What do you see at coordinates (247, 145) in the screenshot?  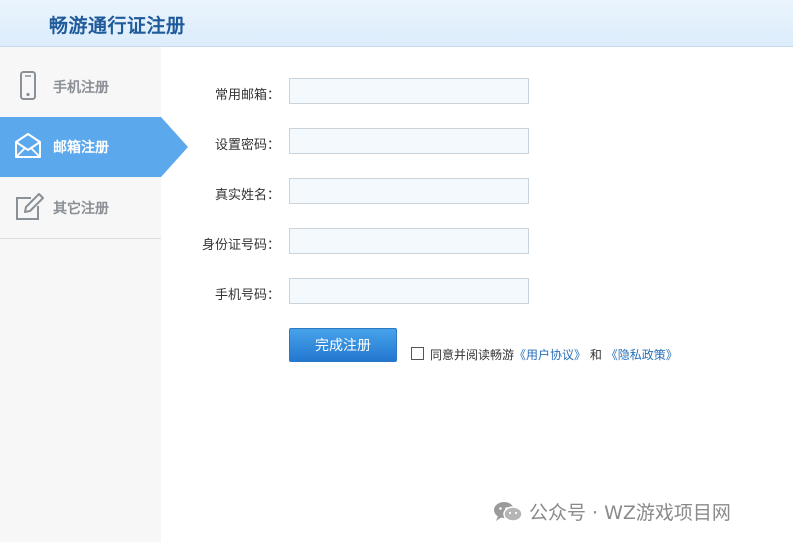 I see `password-label: 设置密码：` at bounding box center [247, 145].